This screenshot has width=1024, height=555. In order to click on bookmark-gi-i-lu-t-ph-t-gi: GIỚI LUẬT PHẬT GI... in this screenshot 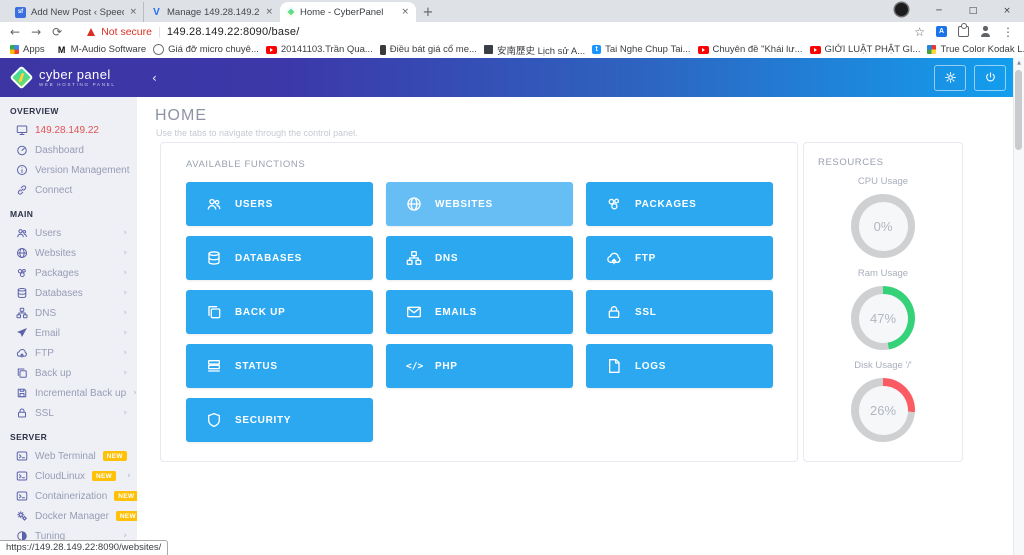, I will do `click(864, 49)`.